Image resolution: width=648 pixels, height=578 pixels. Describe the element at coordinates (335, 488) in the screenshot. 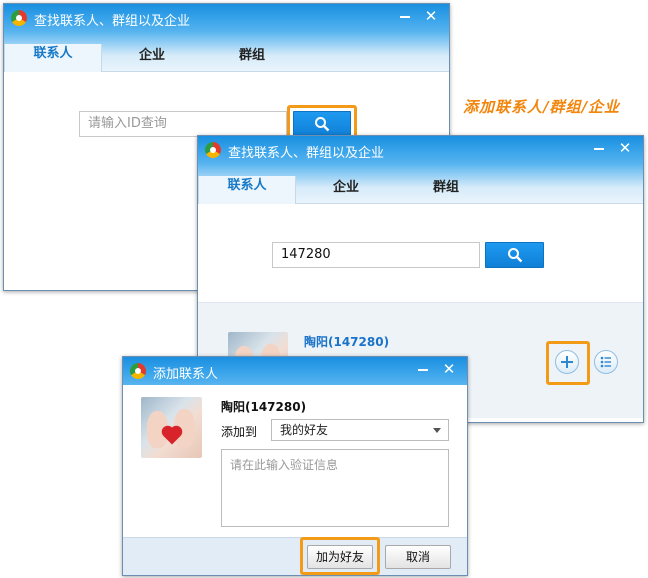

I see `verification-message-input: 请在此输入验证信息` at that location.